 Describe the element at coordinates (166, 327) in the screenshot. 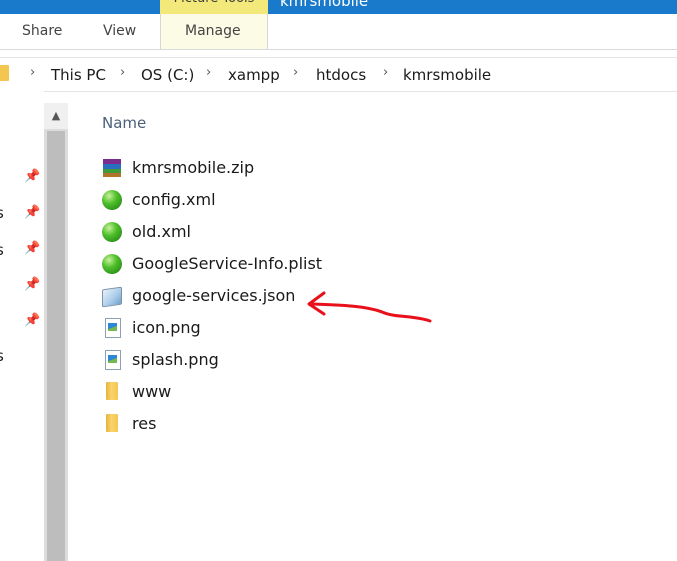

I see `file-name: icon.png` at that location.